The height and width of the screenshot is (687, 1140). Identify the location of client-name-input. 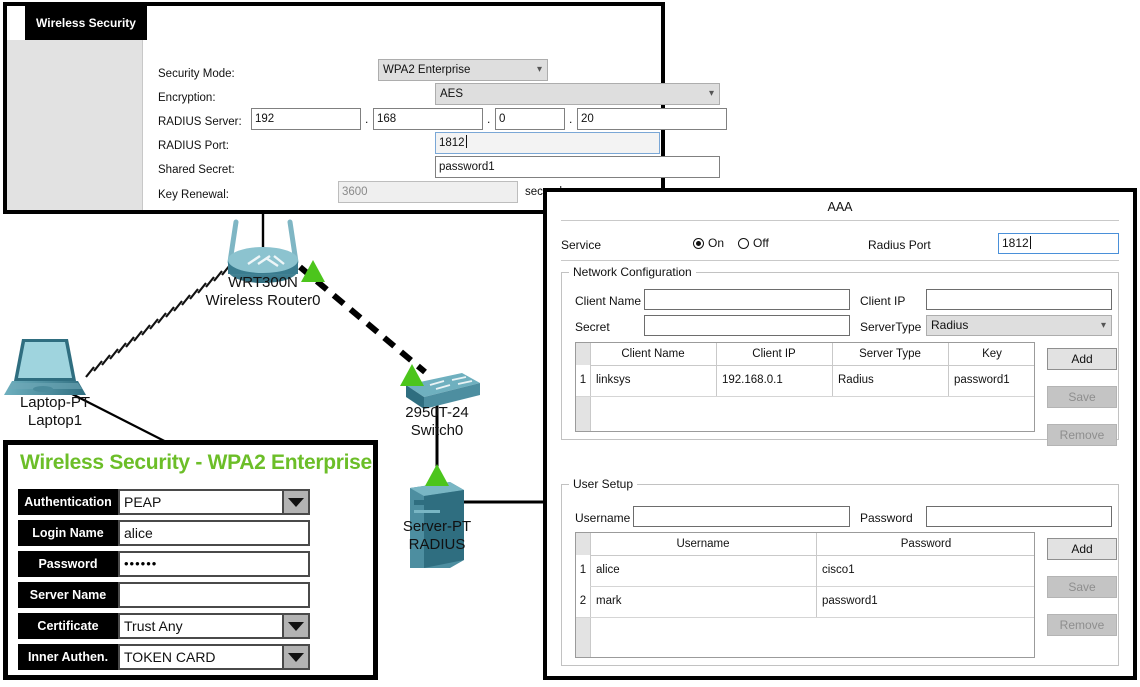
(747, 299).